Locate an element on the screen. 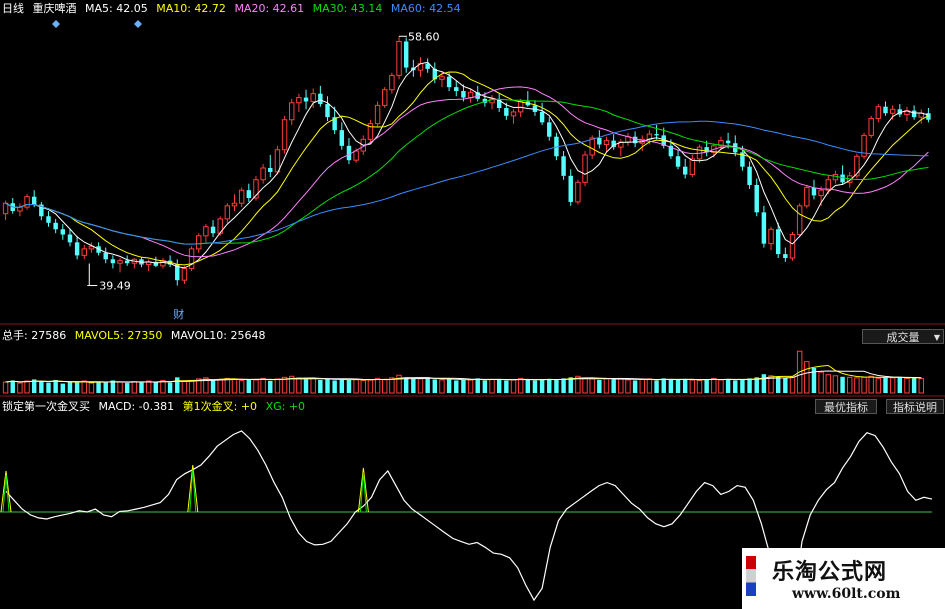  watermark-url: www.60lt.com is located at coordinates (846, 594).